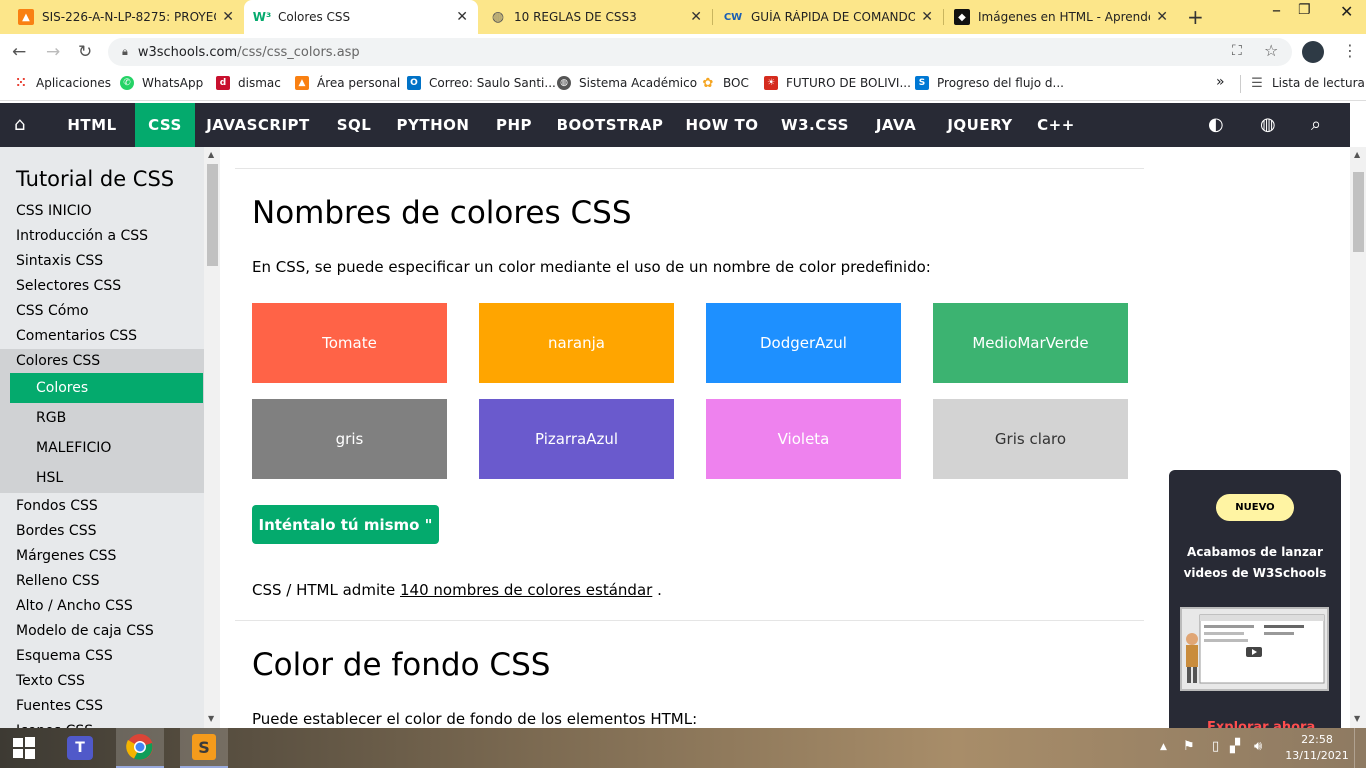  I want to click on sidebar-subitem-maleficio: MALEFICIO, so click(106, 448).